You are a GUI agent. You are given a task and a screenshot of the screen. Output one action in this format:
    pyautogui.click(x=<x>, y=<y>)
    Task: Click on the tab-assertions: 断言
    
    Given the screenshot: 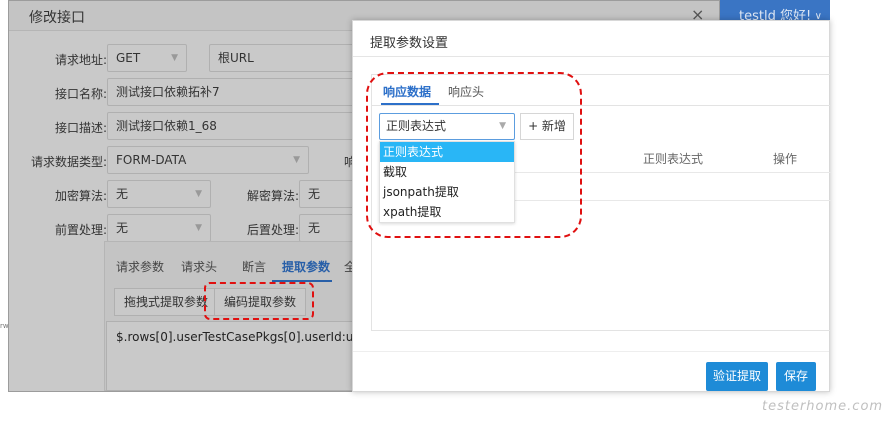 What is the action you would take?
    pyautogui.click(x=254, y=266)
    